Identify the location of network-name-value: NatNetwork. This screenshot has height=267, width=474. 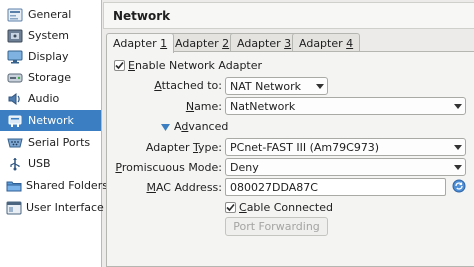
(263, 106).